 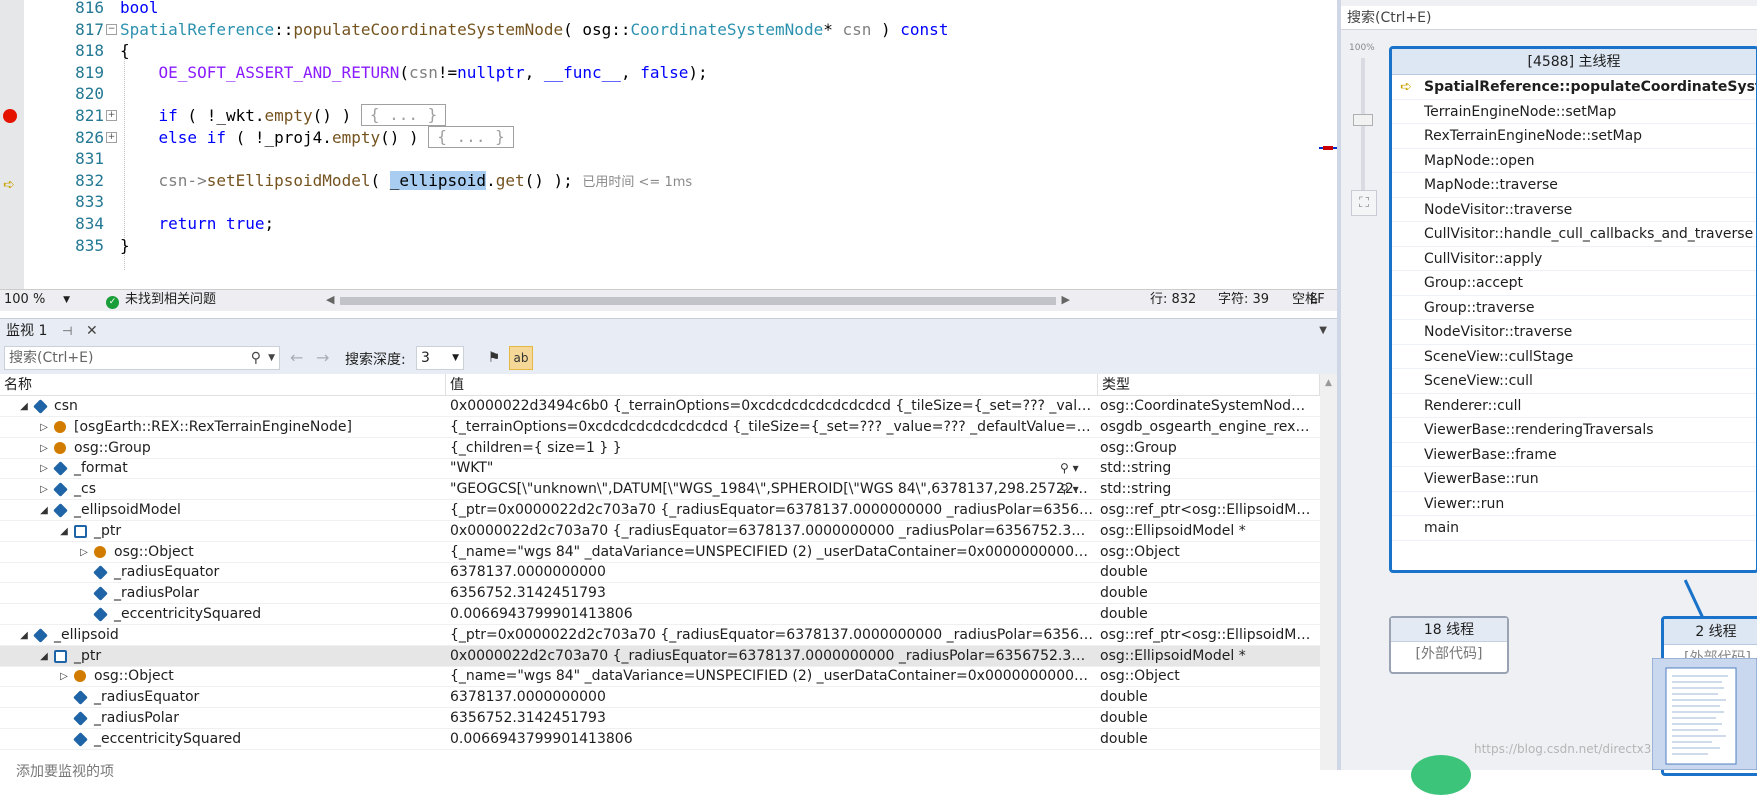 I want to click on code-line: 831, so click(x=655, y=159).